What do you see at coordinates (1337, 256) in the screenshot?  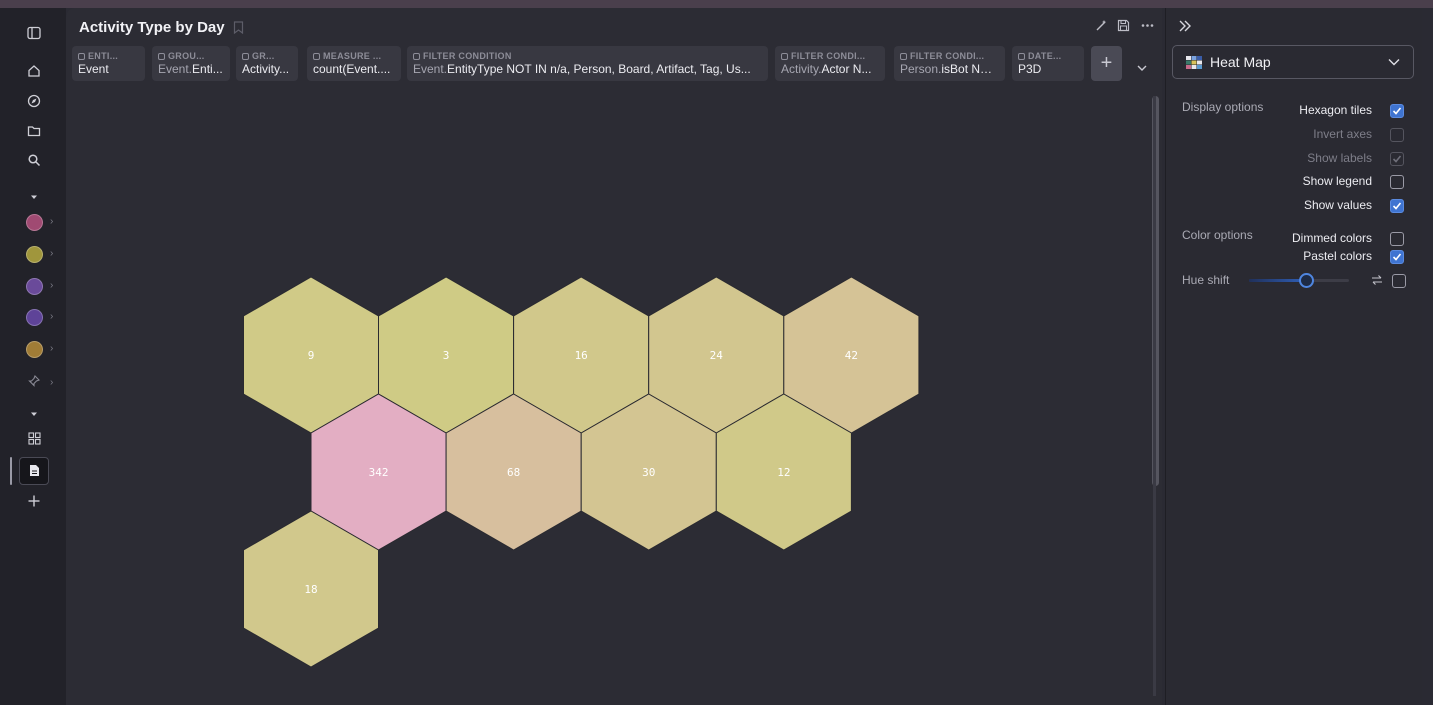 I see `color-option-label-2: Pastel colors` at bounding box center [1337, 256].